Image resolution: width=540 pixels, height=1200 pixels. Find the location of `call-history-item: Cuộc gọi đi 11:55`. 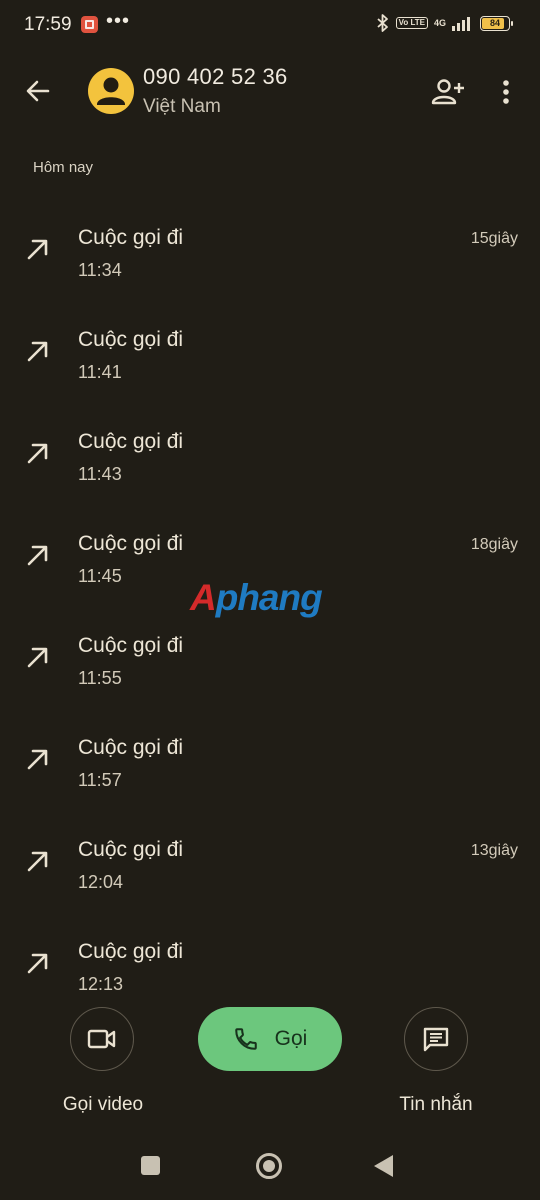

call-history-item: Cuộc gọi đi 11:55 is located at coordinates (270, 656).